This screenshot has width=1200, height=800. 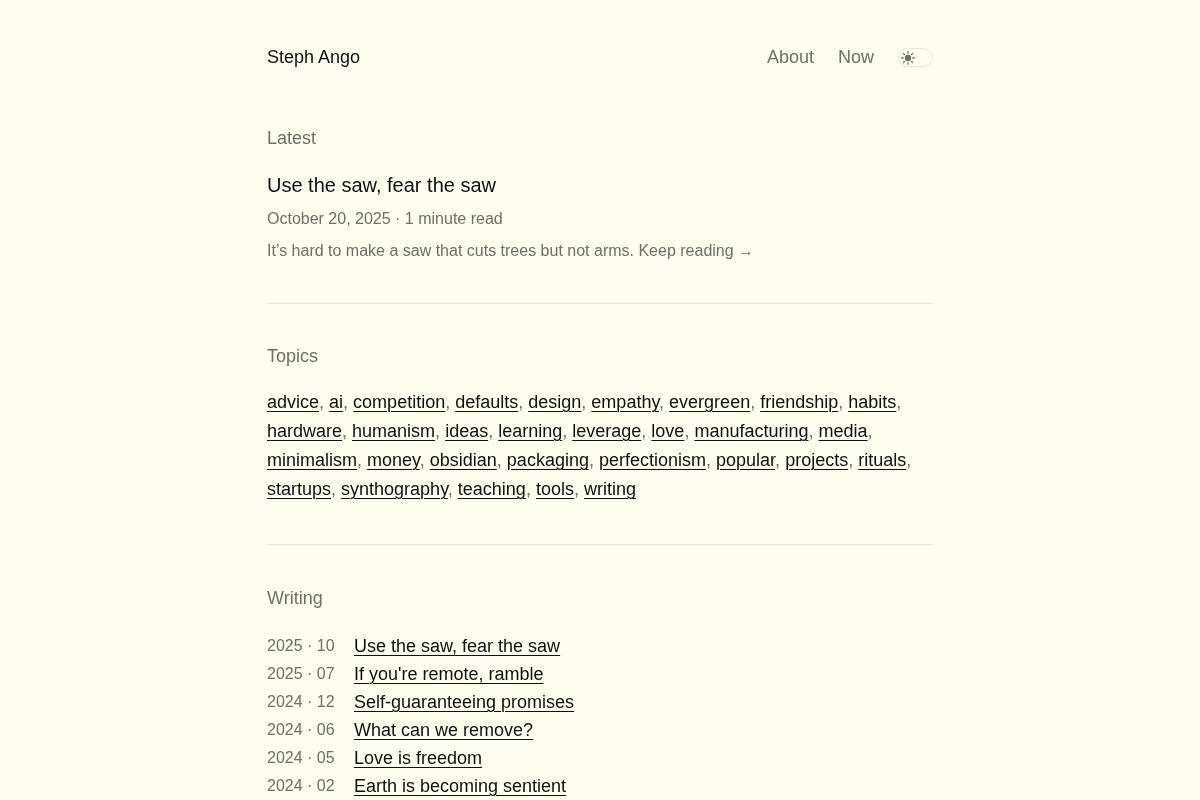 I want to click on topic-link: habits, so click(x=872, y=402).